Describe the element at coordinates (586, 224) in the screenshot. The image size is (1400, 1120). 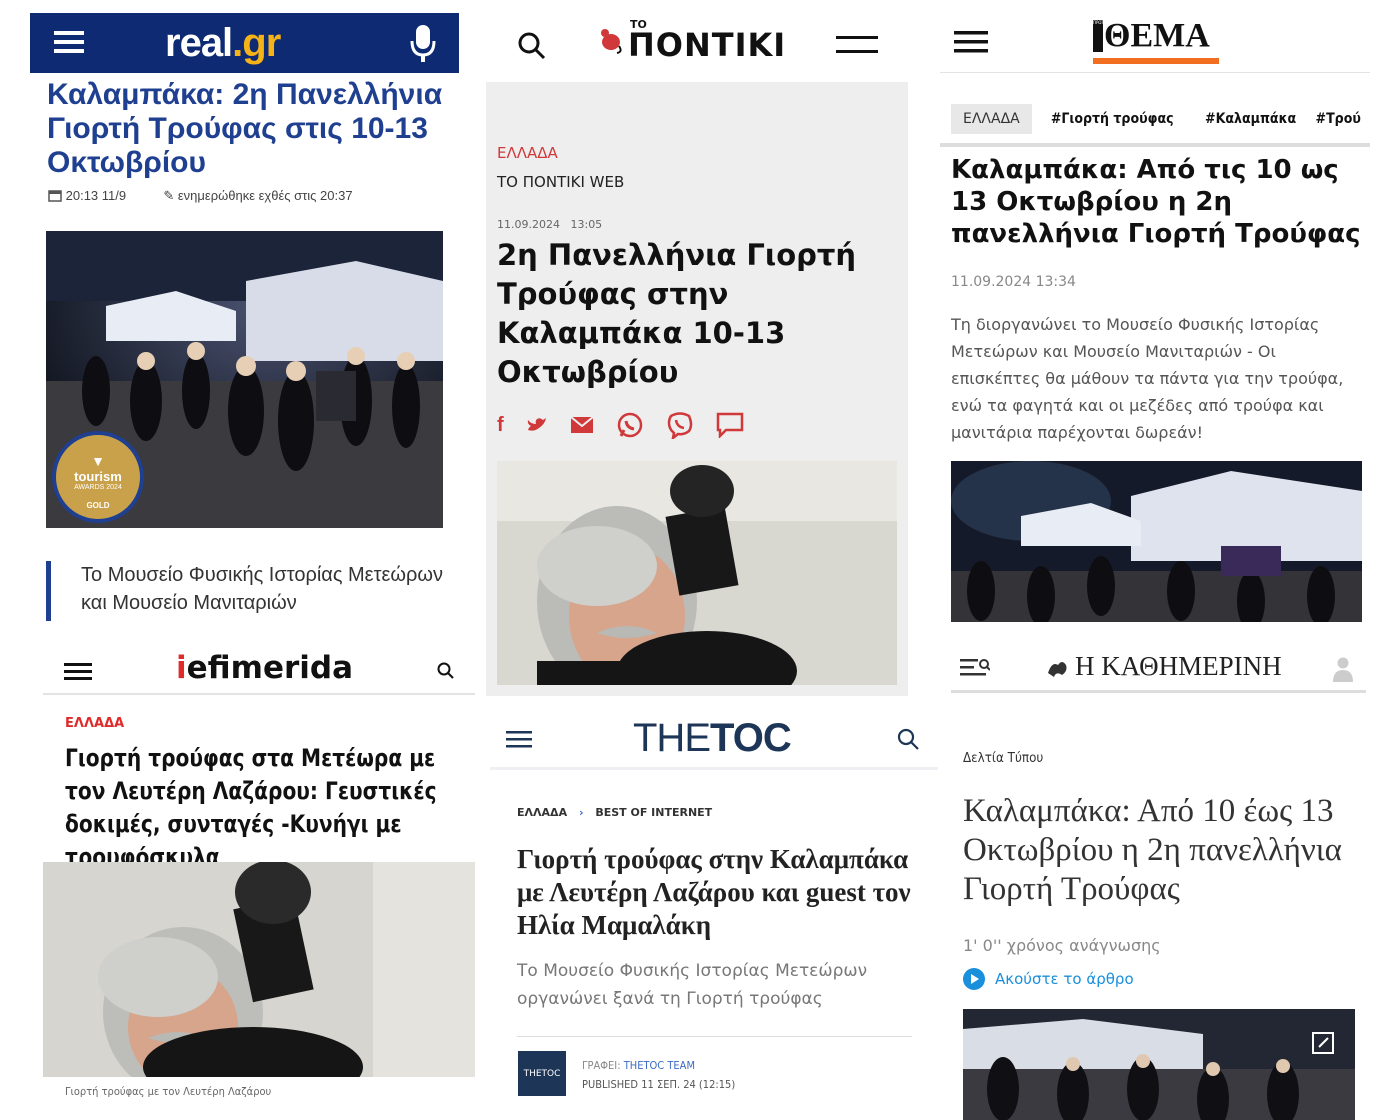
I see `pontiki-time: 13:05` at that location.